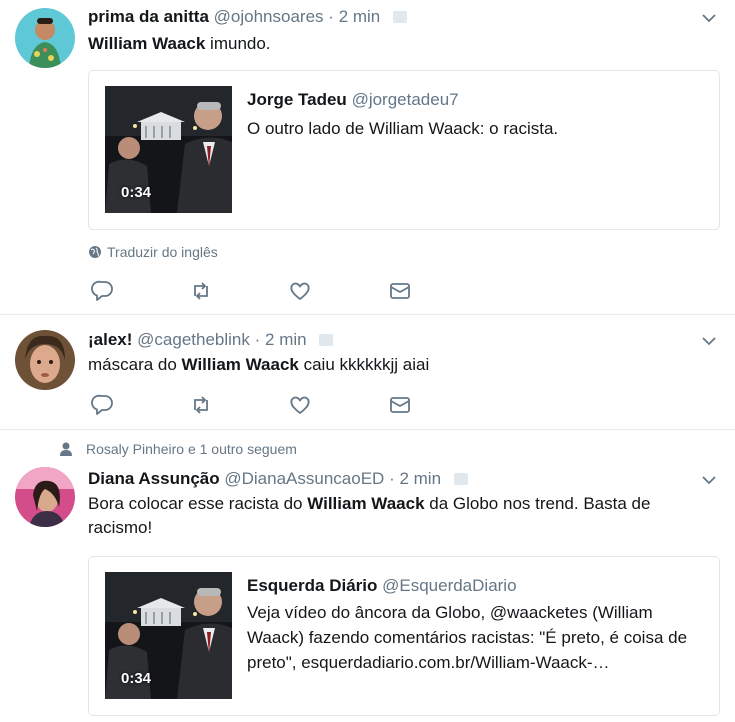 The height and width of the screenshot is (722, 735). Describe the element at coordinates (312, 585) in the screenshot. I see `quoted-author-name: Esquerda Diário` at that location.